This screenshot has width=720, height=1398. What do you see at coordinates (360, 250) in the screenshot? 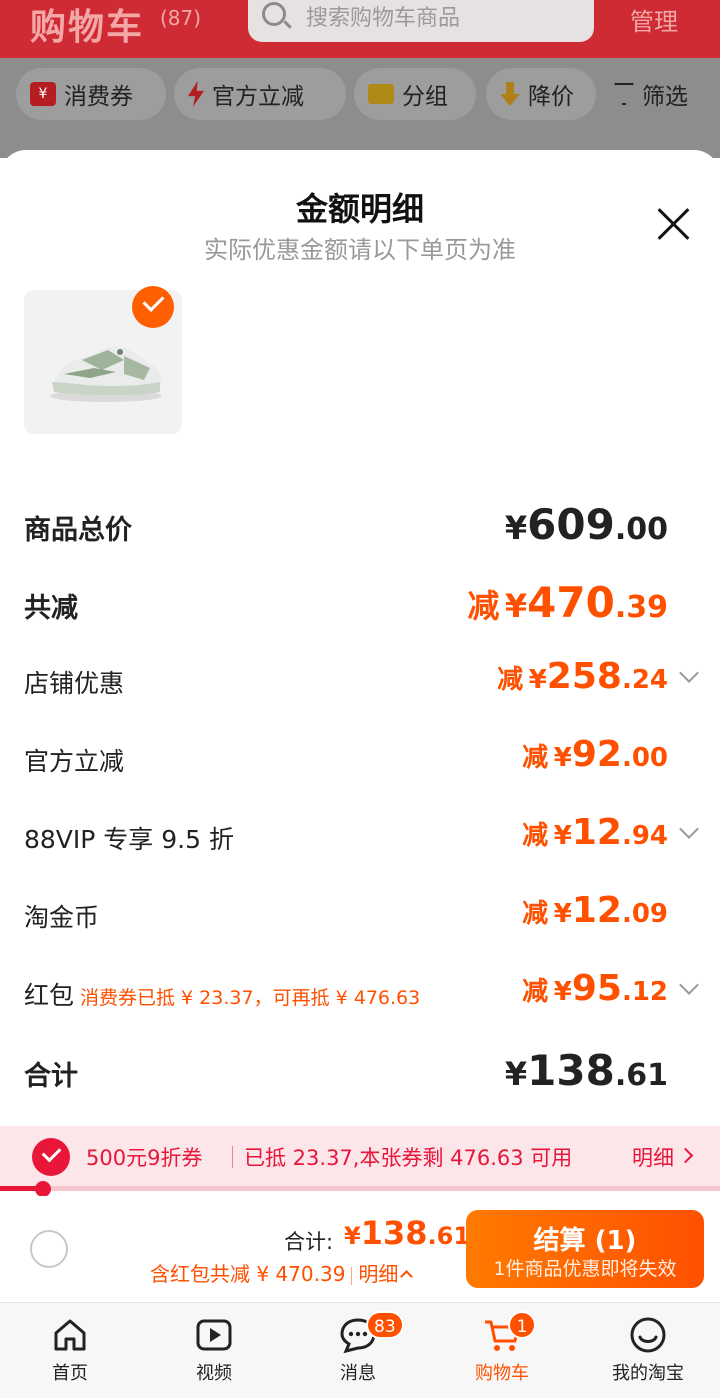
I see `sheet-subtitle: 实际优惠金额请以下单页为准` at bounding box center [360, 250].